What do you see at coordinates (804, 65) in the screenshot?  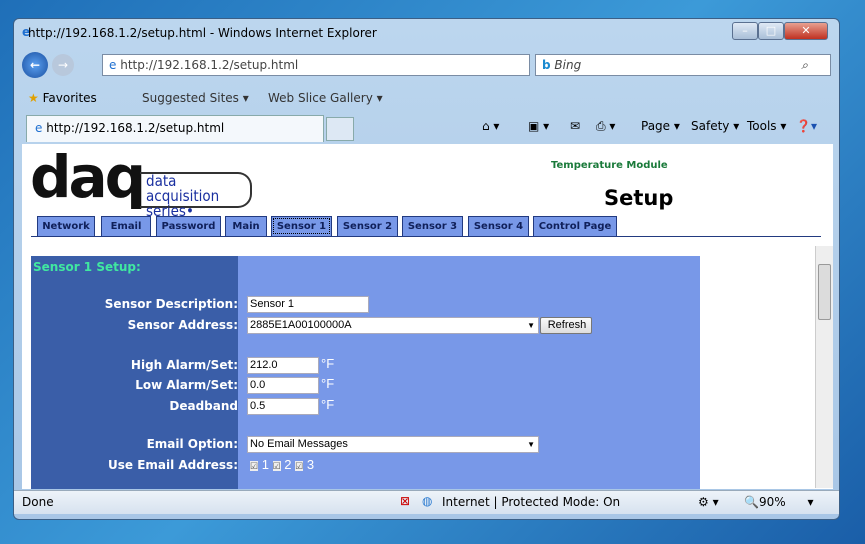 I see `search-icon: ⌕` at bounding box center [804, 65].